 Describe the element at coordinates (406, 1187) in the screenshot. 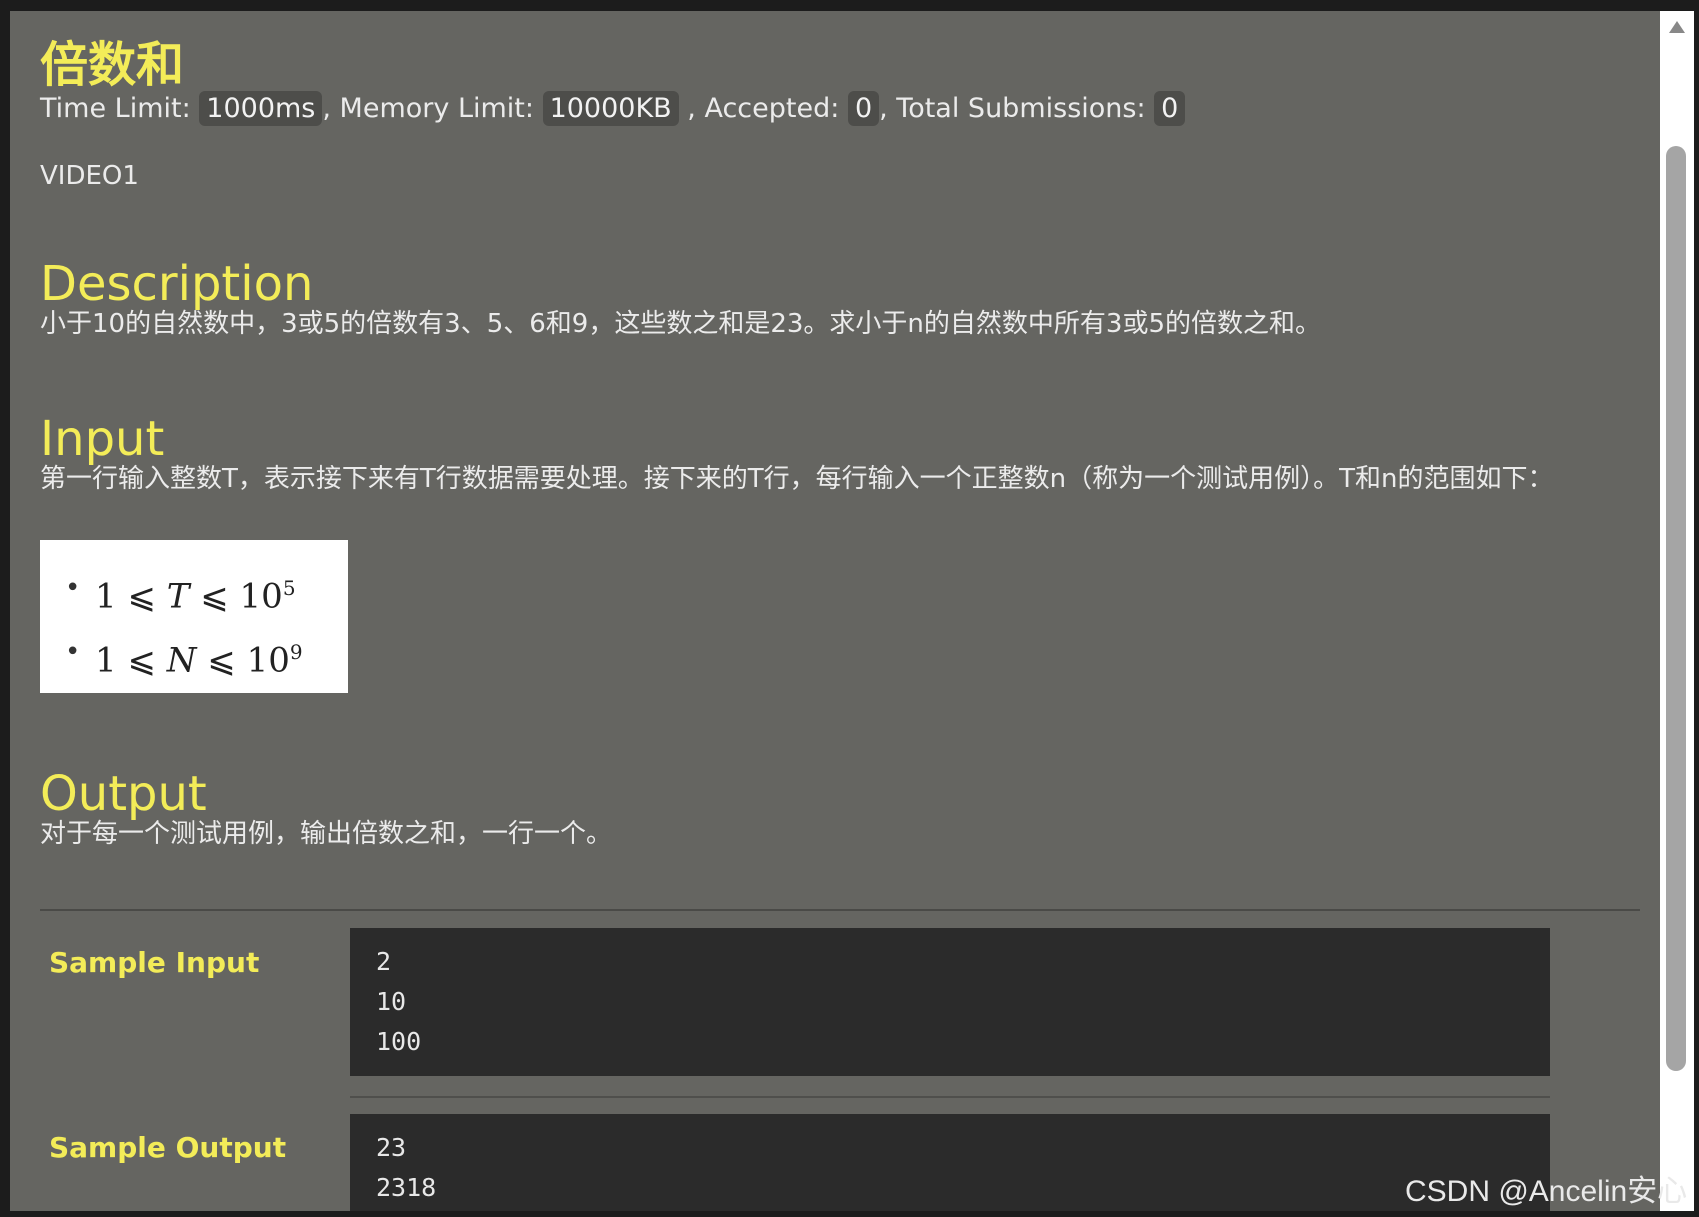

I see `sample-output-line: 2318` at that location.